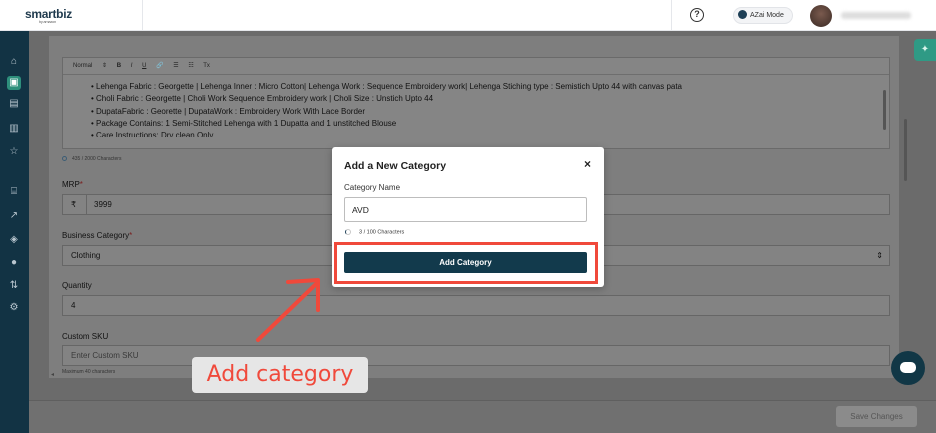  I want to click on modal-title: Add a New Category, so click(395, 166).